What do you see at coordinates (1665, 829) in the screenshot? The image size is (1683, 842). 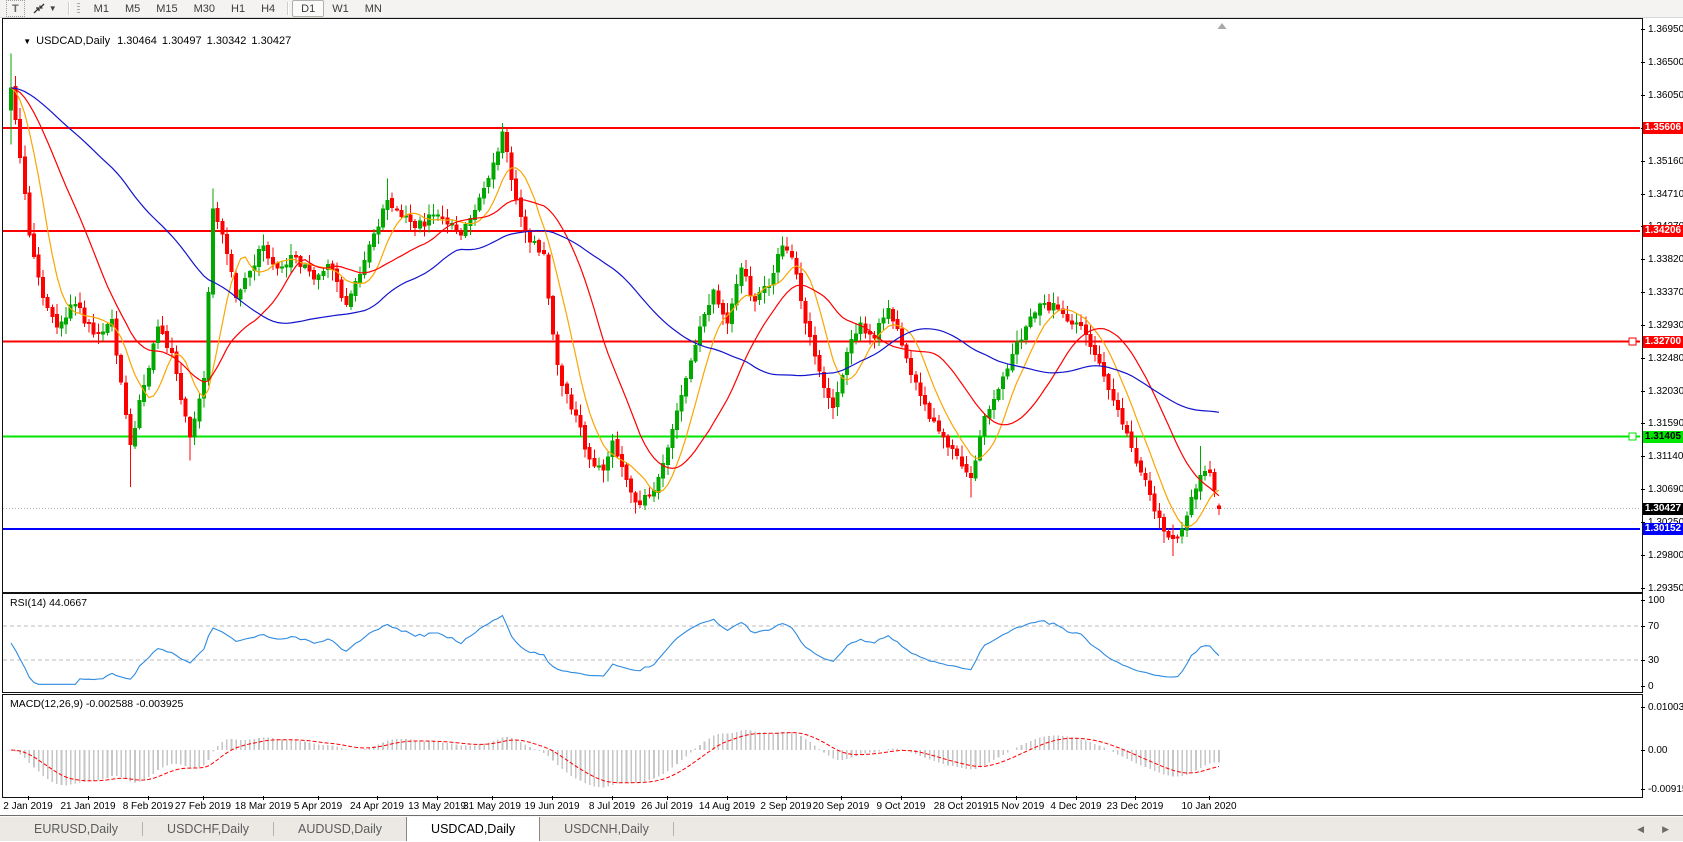 I see `tabs-scroll-right-icon: ▶` at bounding box center [1665, 829].